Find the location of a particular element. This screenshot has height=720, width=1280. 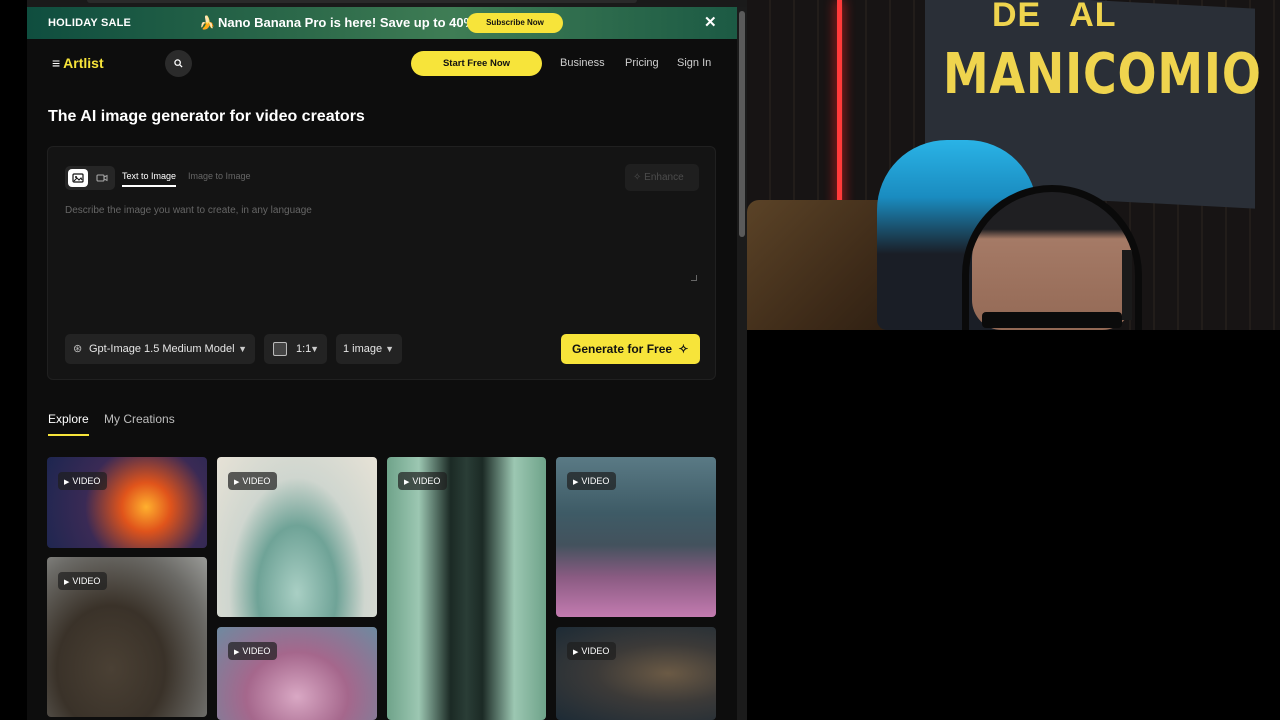

search-icon is located at coordinates (178, 63).